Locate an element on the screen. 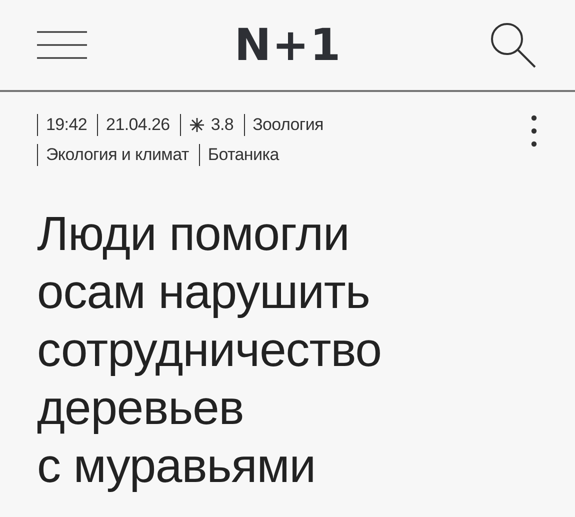 The image size is (575, 517). search-icon is located at coordinates (513, 45).